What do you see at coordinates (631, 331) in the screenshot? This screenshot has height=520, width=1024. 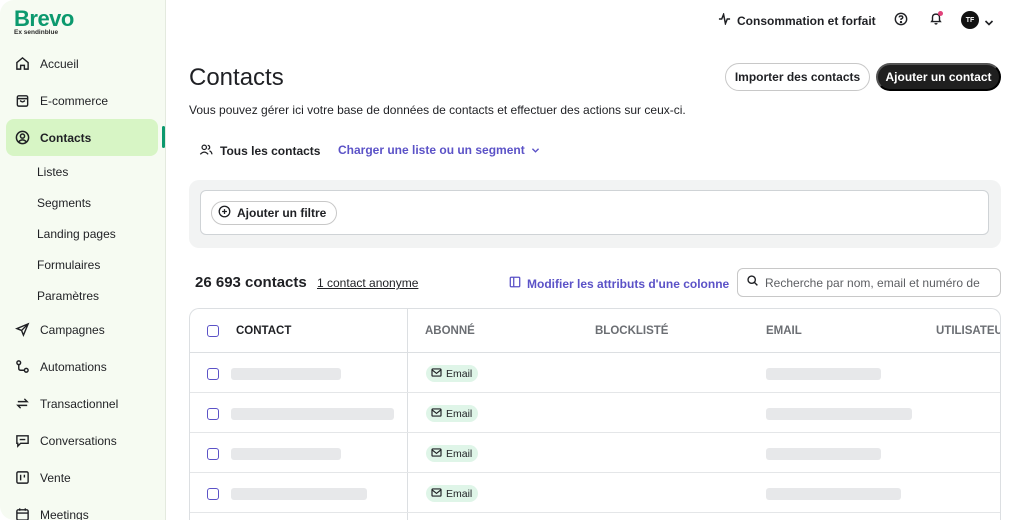 I see `column-header-blocklisted: BLOCKLISTÉ` at bounding box center [631, 331].